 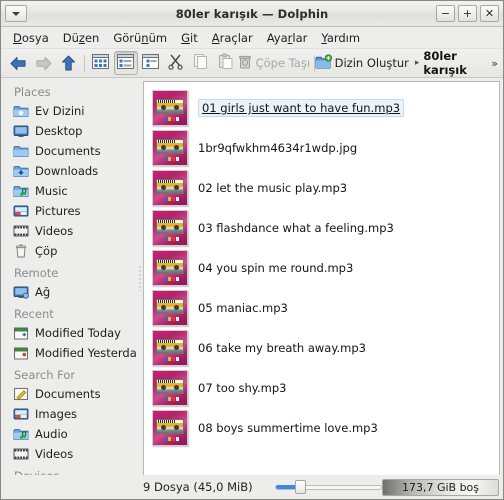 What do you see at coordinates (226, 63) in the screenshot?
I see `paste-button` at bounding box center [226, 63].